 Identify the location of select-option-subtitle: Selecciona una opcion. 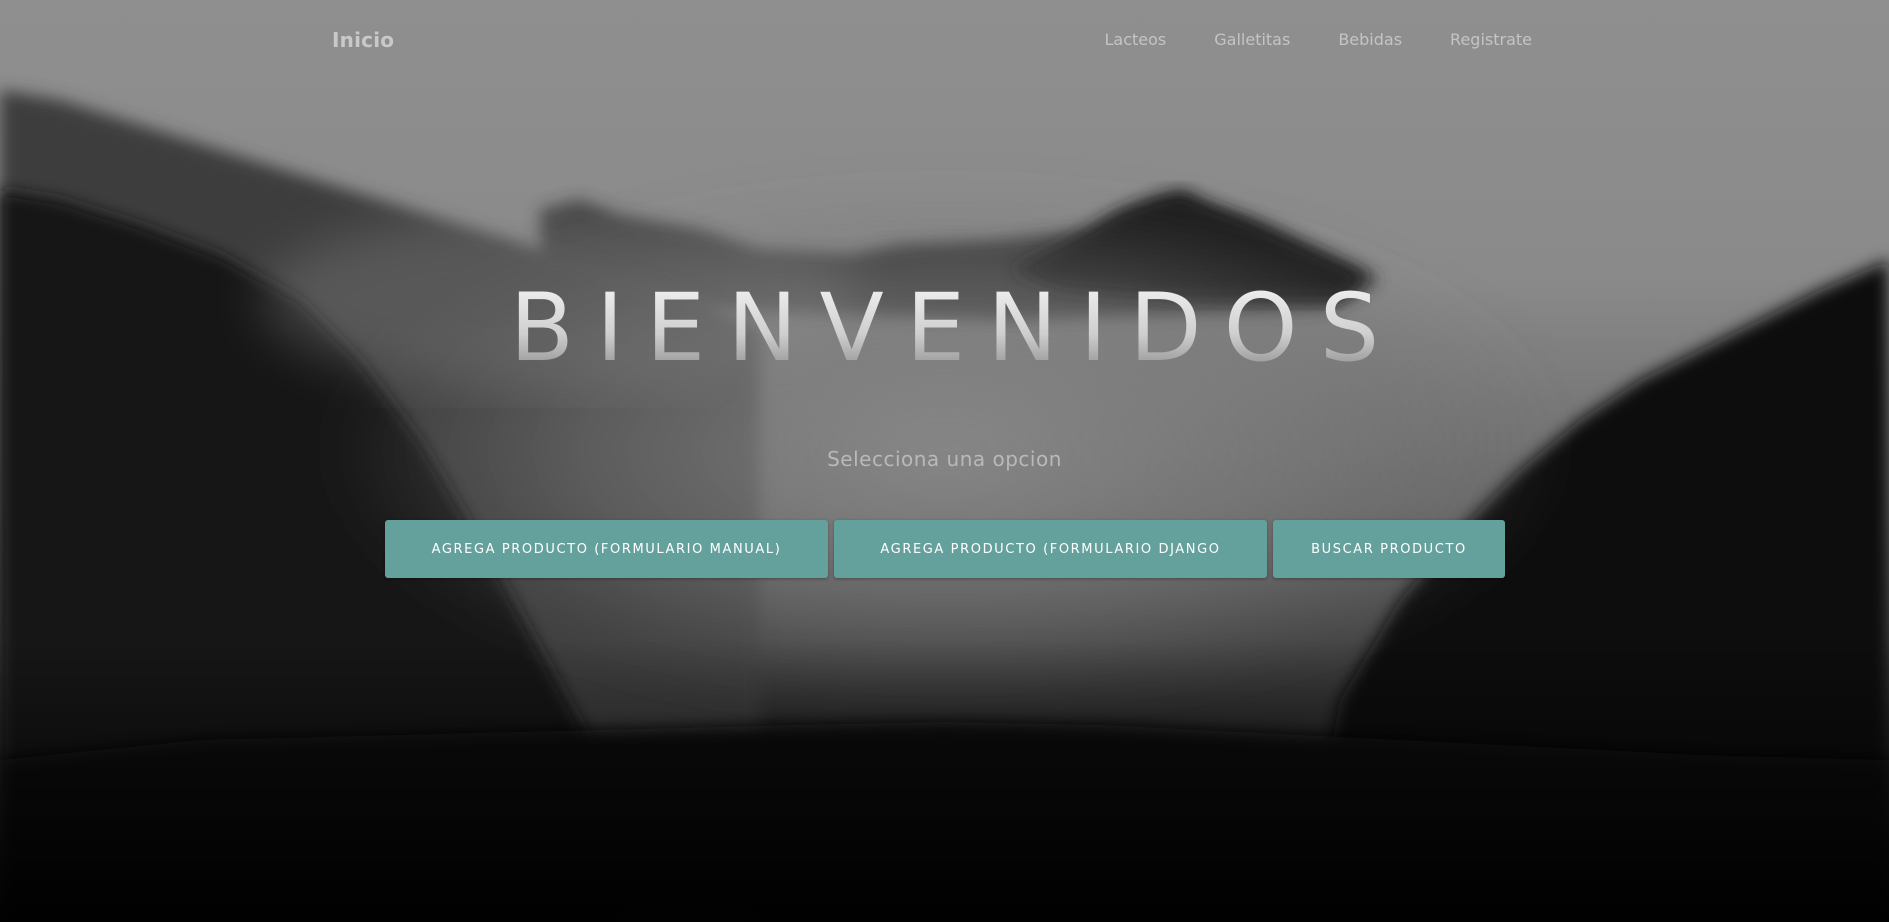
(944, 459).